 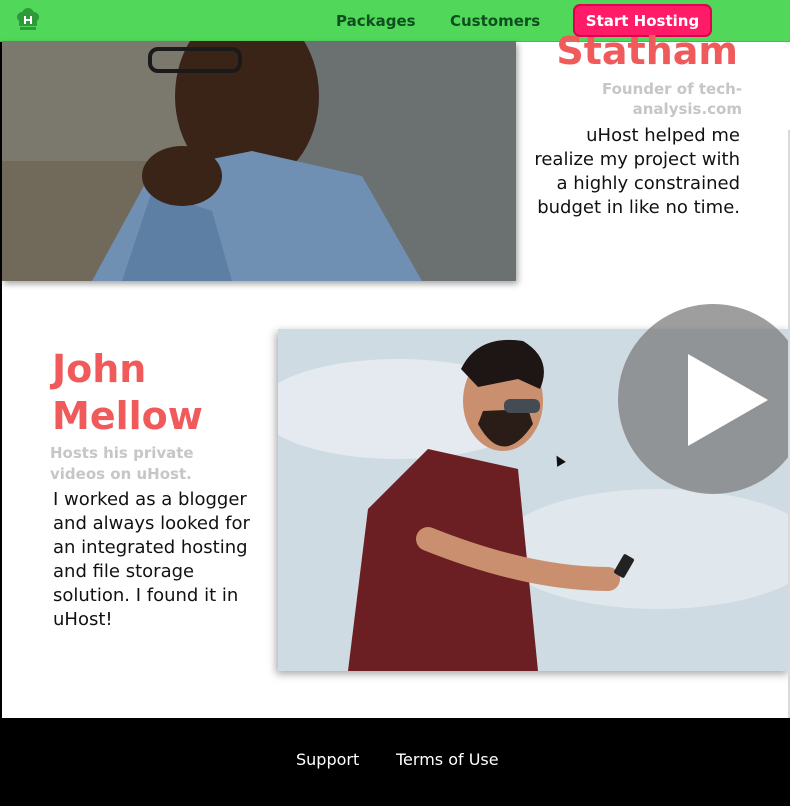 What do you see at coordinates (127, 416) in the screenshot?
I see `customer-name-last: Mellow` at bounding box center [127, 416].